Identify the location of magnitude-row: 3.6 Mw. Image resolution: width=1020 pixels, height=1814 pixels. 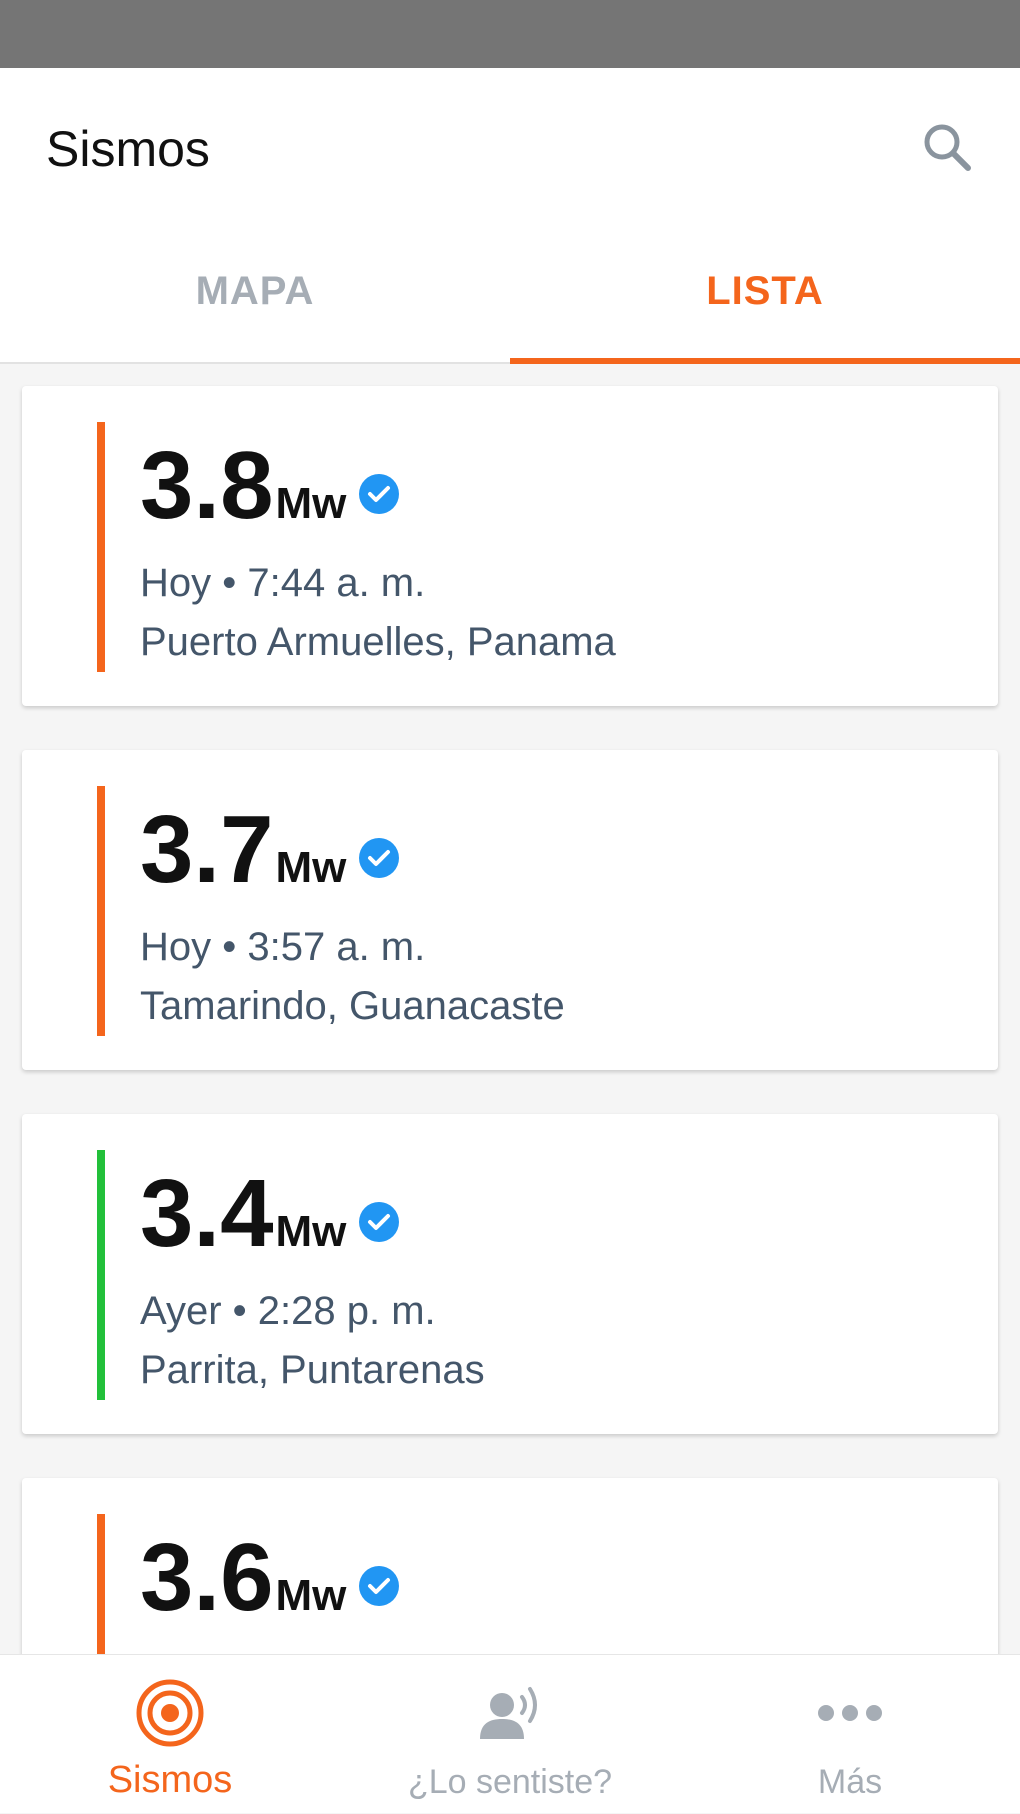
(270, 1578).